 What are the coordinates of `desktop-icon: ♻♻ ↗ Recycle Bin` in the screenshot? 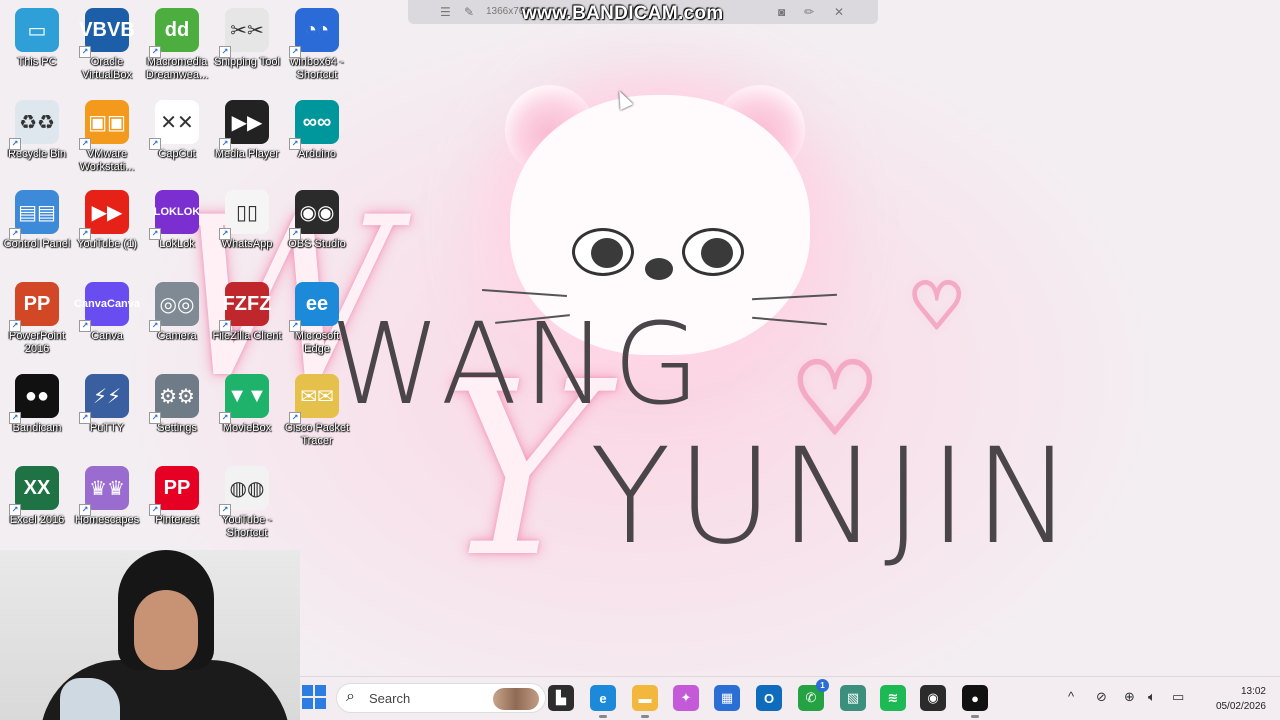 It's located at (37, 130).